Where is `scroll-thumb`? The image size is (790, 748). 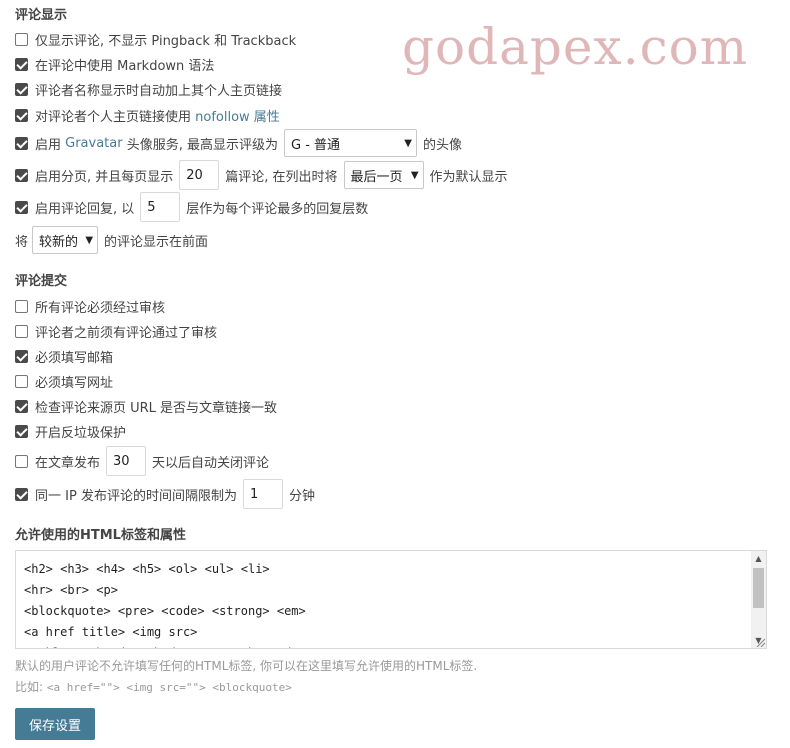 scroll-thumb is located at coordinates (758, 588).